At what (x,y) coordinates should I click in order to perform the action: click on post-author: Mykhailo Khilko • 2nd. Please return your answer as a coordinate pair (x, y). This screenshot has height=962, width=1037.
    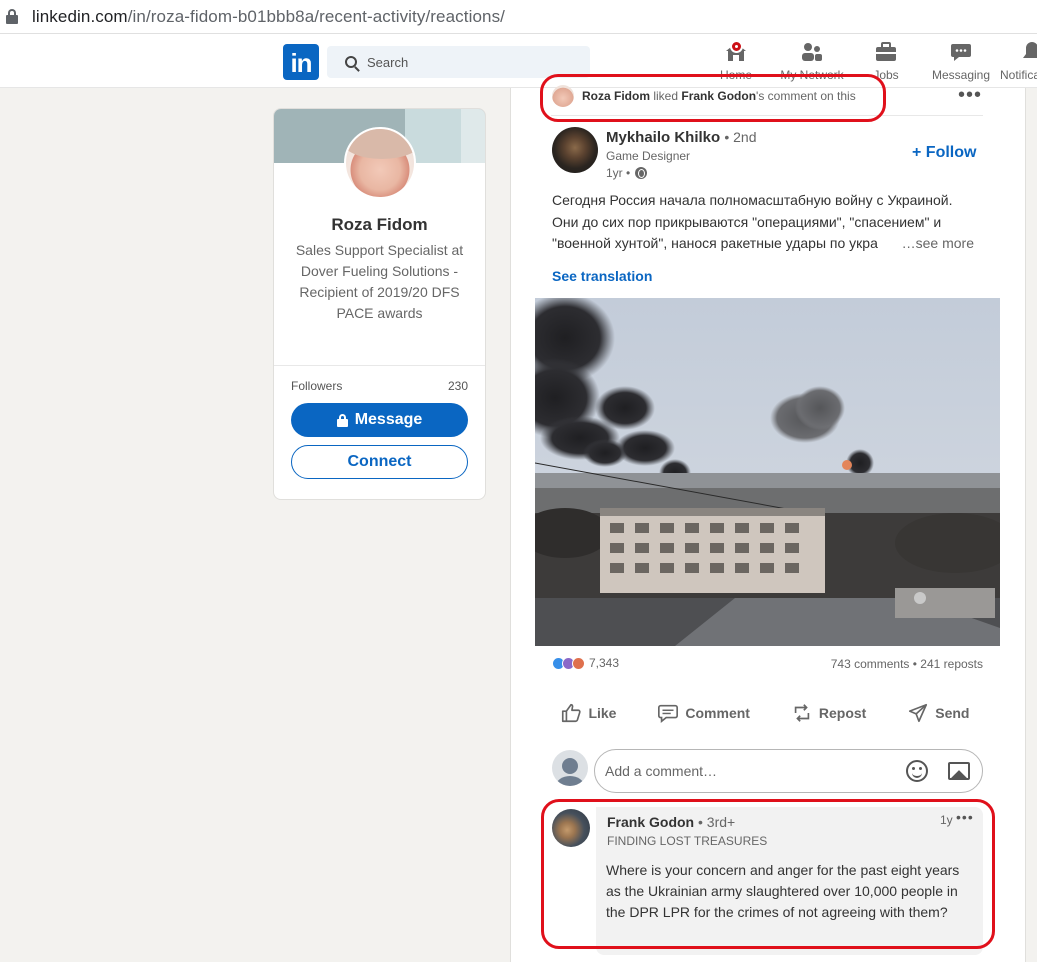
    Looking at the image, I should click on (681, 137).